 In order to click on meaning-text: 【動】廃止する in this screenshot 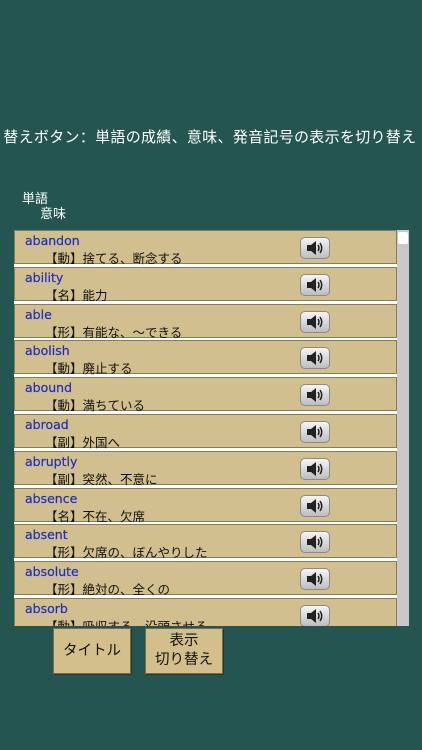, I will do `click(89, 369)`.